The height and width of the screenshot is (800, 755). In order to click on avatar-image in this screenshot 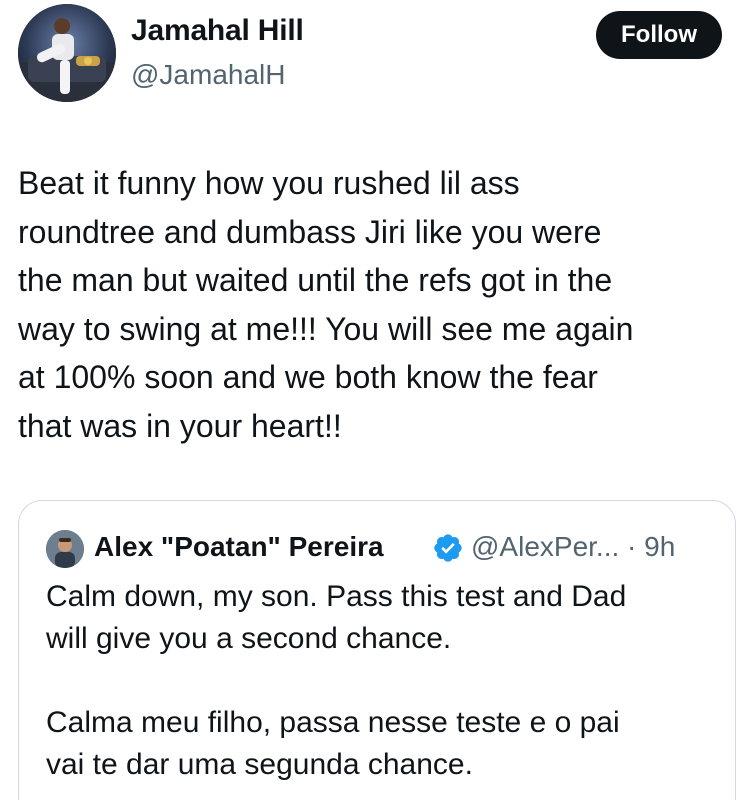, I will do `click(67, 53)`.